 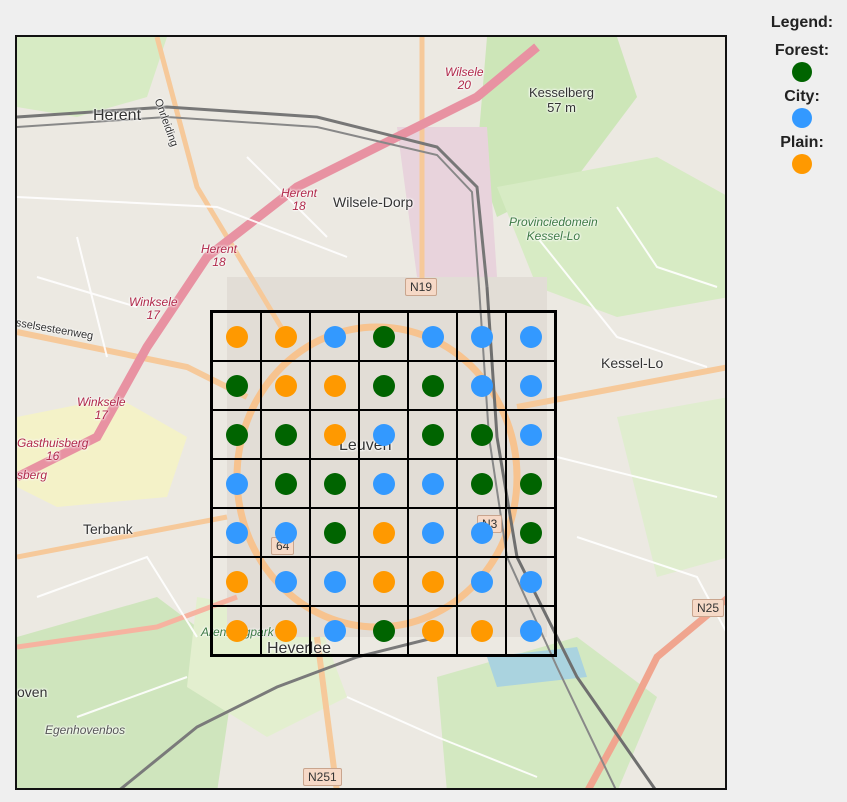 I want to click on place-egenhovenbos: Egenhovenbos, so click(x=85, y=730).